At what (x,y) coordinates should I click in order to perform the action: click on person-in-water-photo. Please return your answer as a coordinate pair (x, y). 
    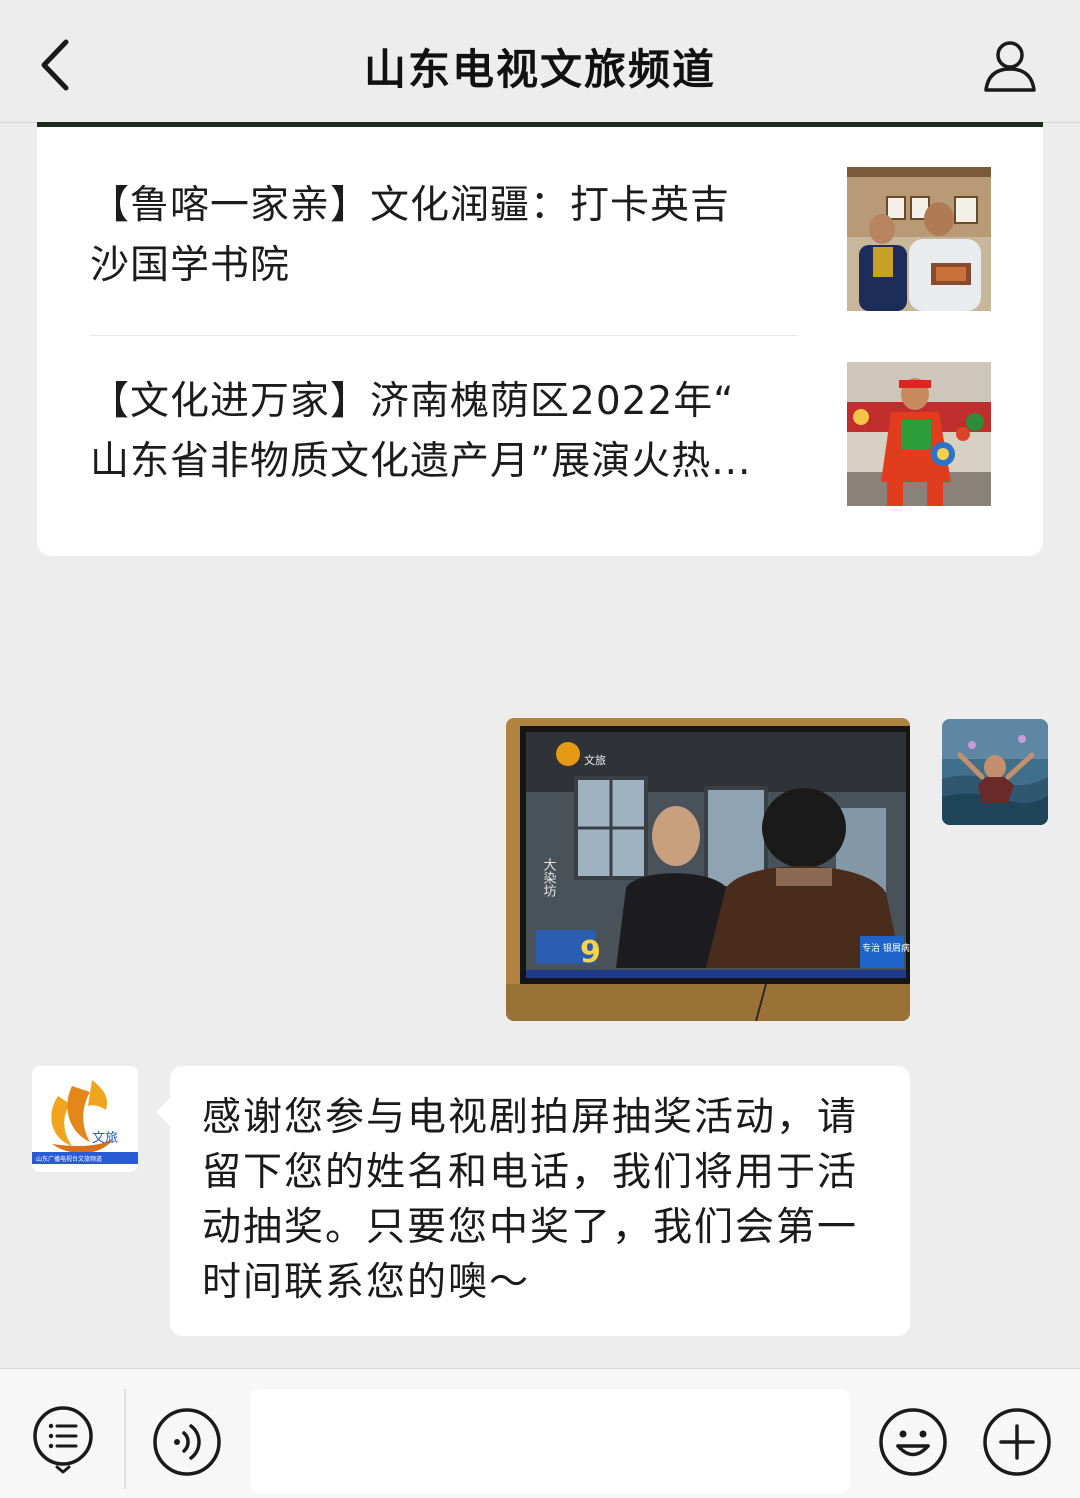
    Looking at the image, I should click on (995, 772).